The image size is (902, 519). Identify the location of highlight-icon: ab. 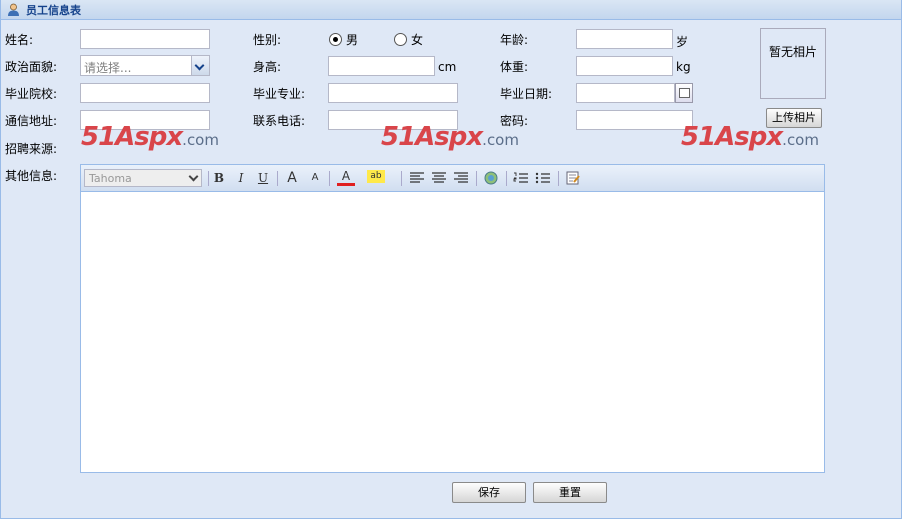
(376, 176).